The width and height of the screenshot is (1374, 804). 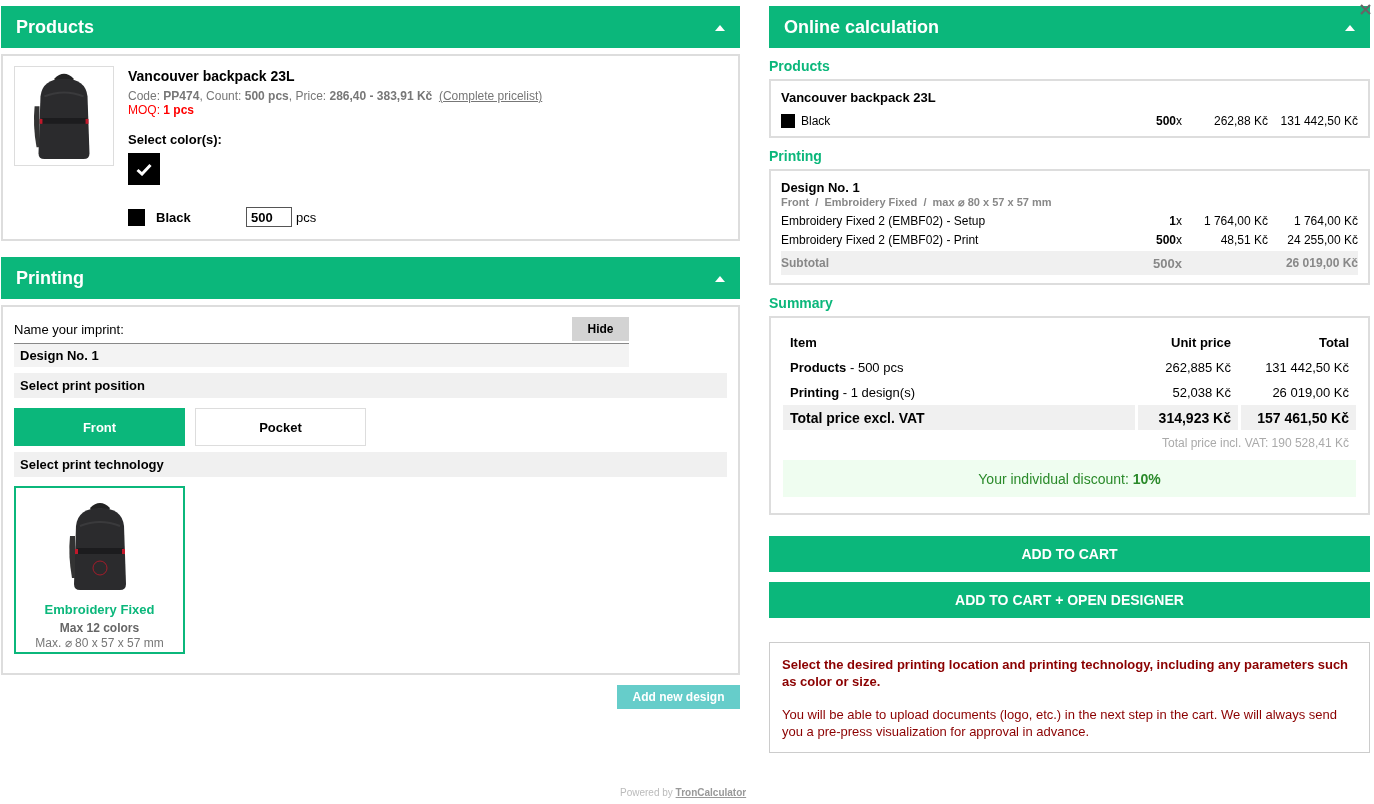 I want to click on technology-option: Embroidery Fixed Max 12 colors Max. ⌀ 80 x 57 x 57 mm, so click(x=99, y=570).